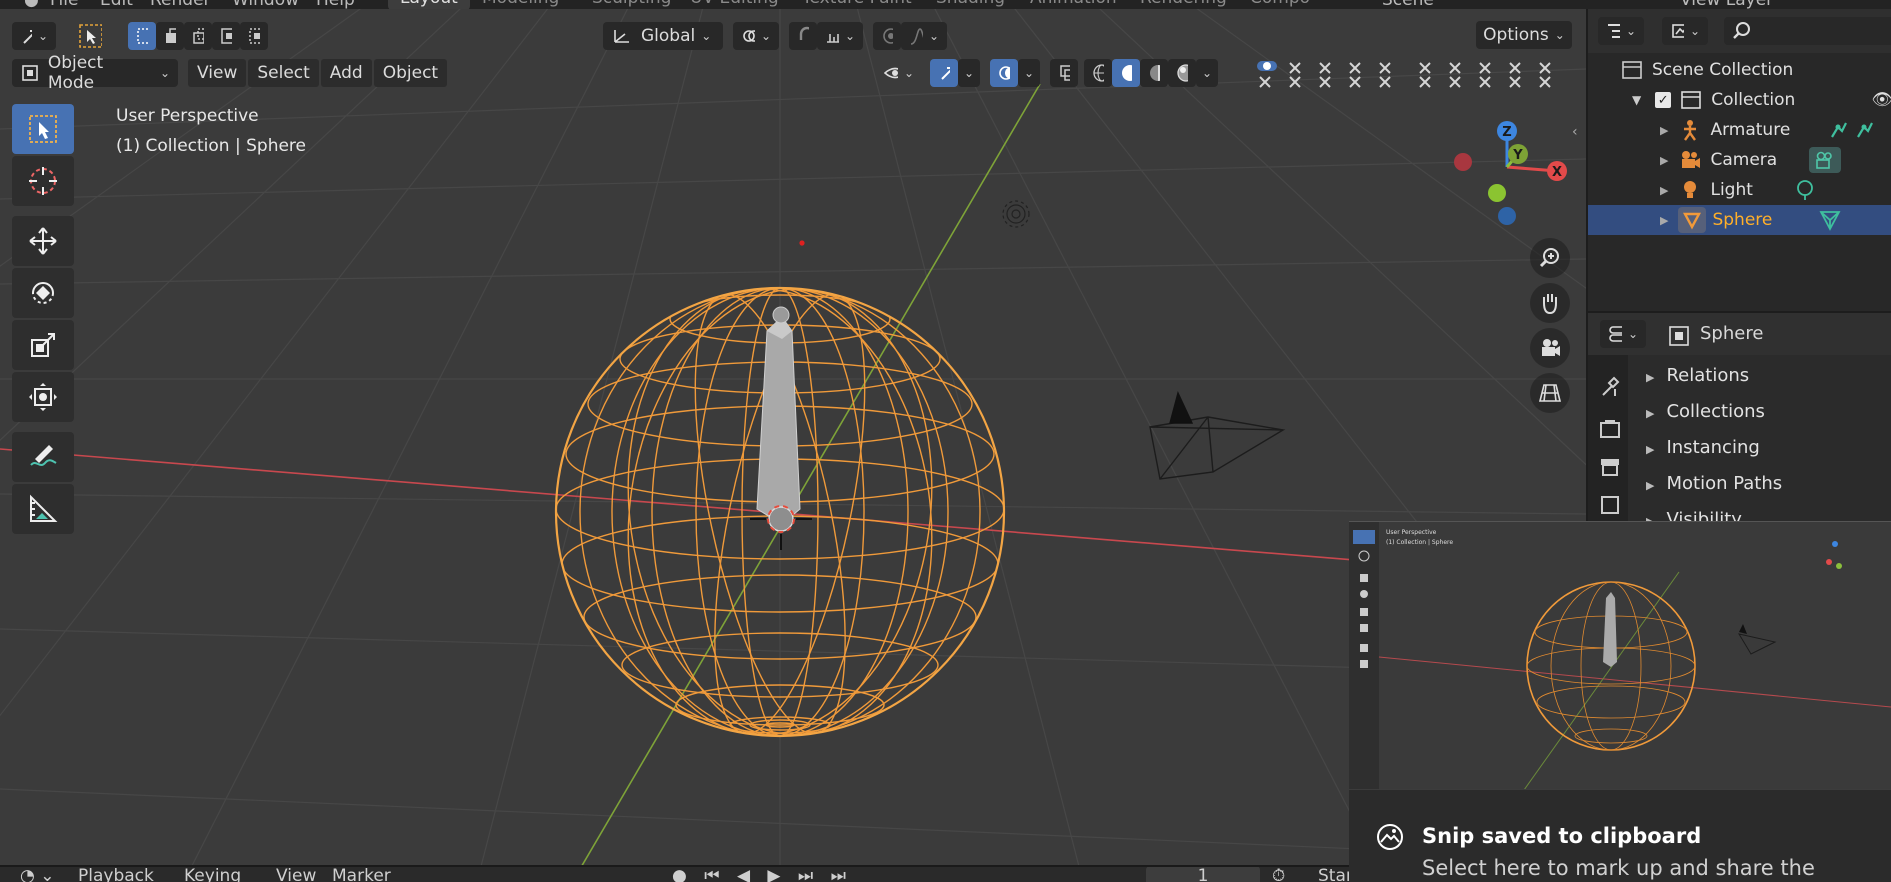  Describe the element at coordinates (90, 36) in the screenshot. I see `select-tool-button` at that location.